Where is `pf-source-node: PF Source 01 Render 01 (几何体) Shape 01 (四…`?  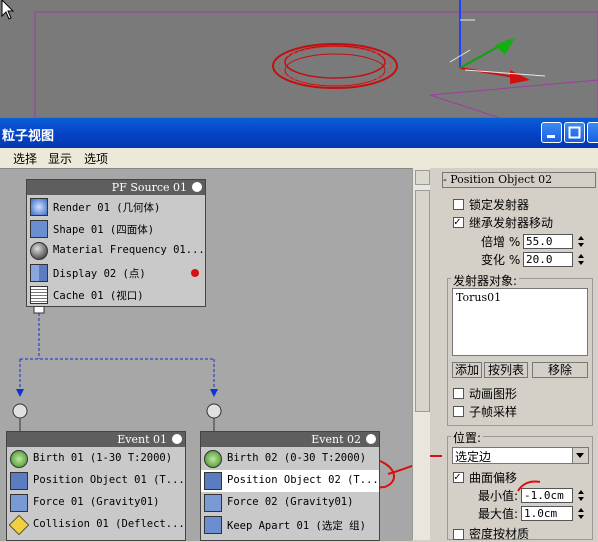
pf-source-node: PF Source 01 Render 01 (几何体) Shape 01 (四… is located at coordinates (116, 243).